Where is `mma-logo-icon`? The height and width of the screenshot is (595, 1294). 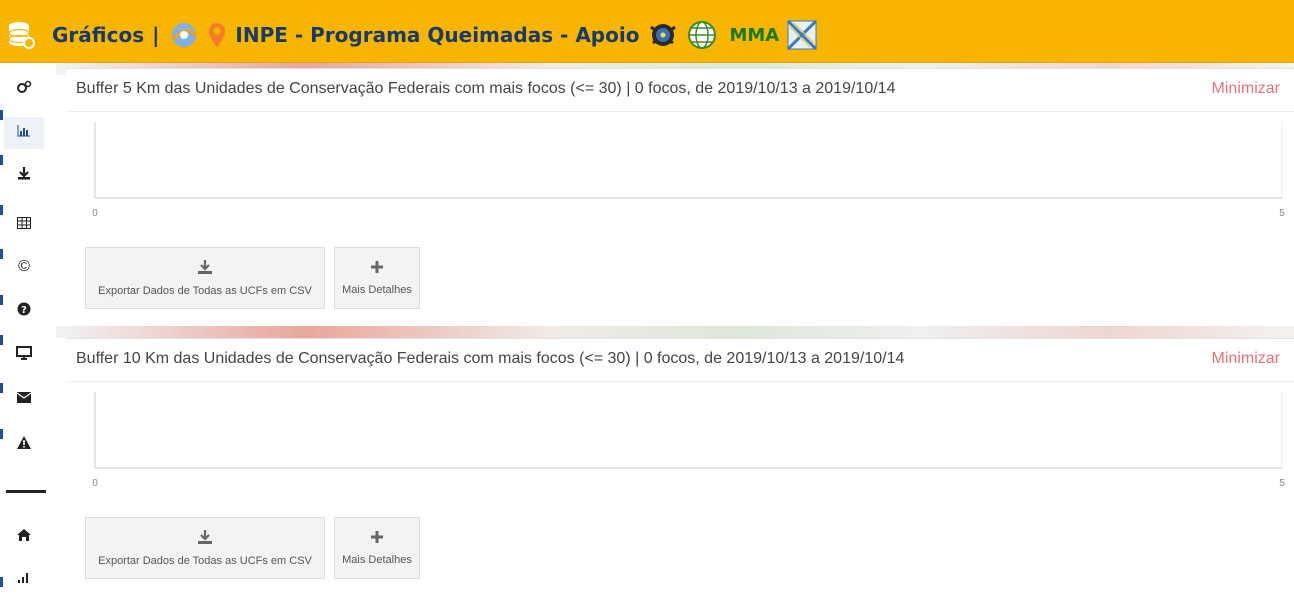 mma-logo-icon is located at coordinates (802, 35).